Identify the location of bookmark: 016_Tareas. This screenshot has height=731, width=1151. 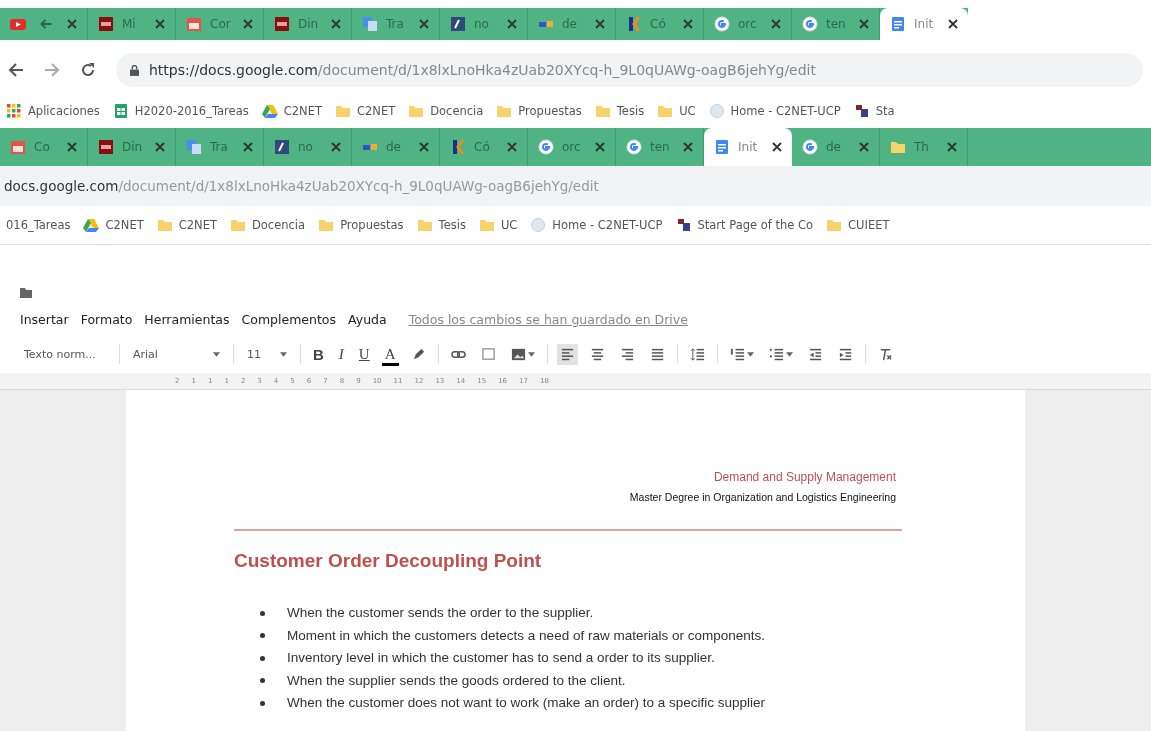
(38, 225).